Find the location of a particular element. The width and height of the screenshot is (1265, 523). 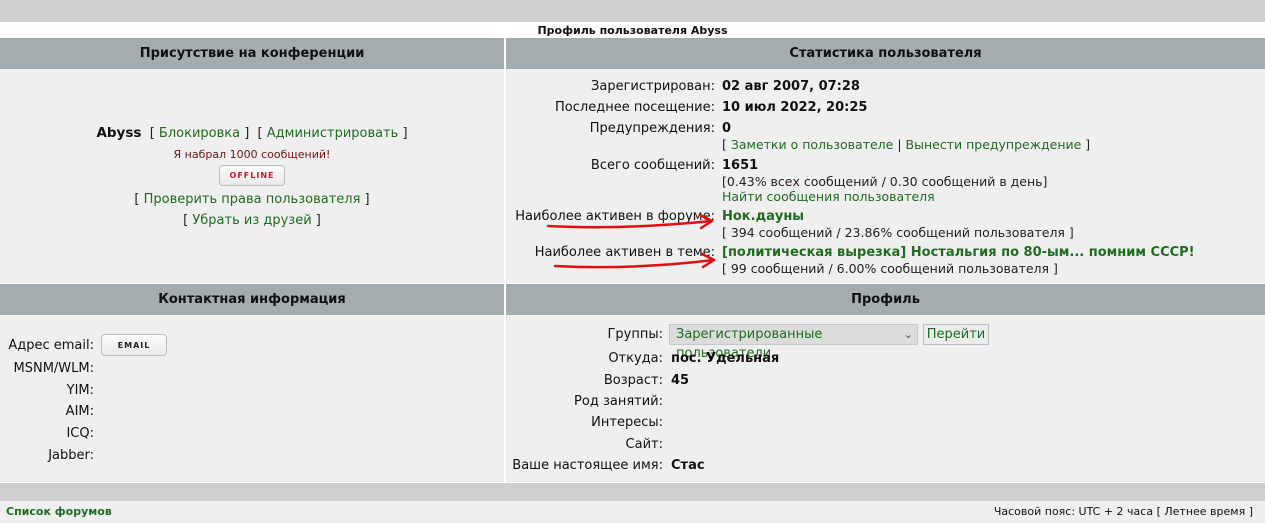

arrow-forum-annotation is located at coordinates (630, 221).